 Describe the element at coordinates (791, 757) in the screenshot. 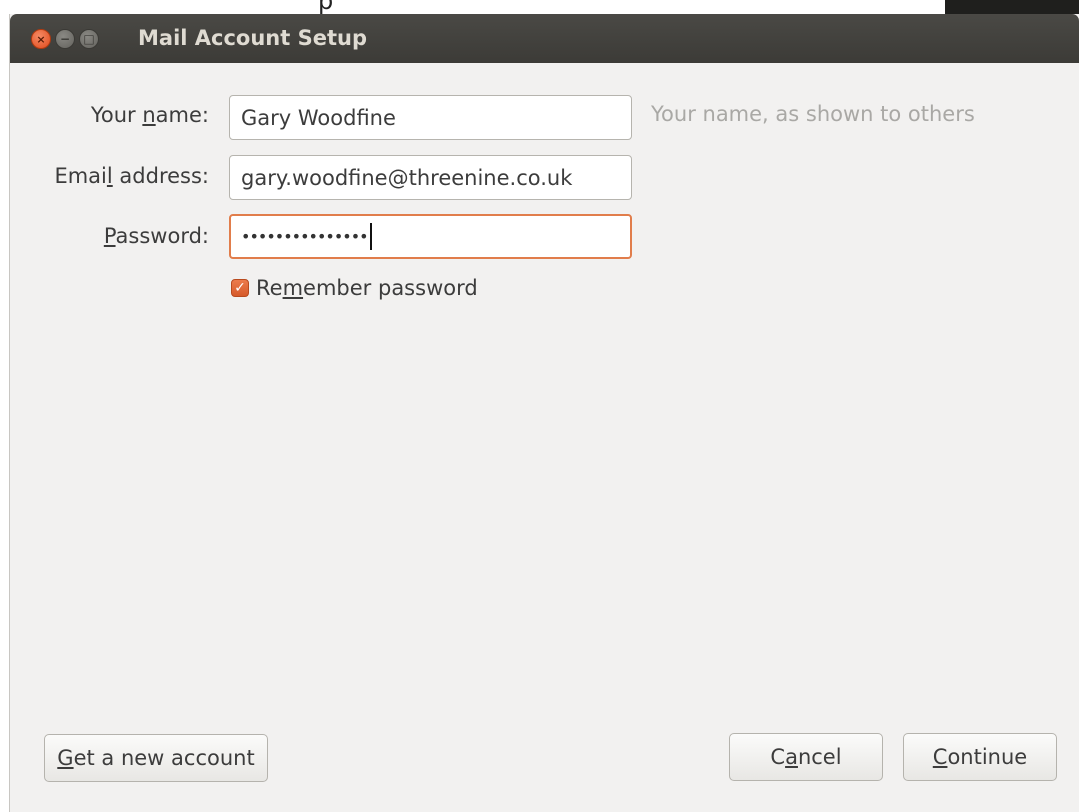

I see `cancel-access-key: a` at that location.